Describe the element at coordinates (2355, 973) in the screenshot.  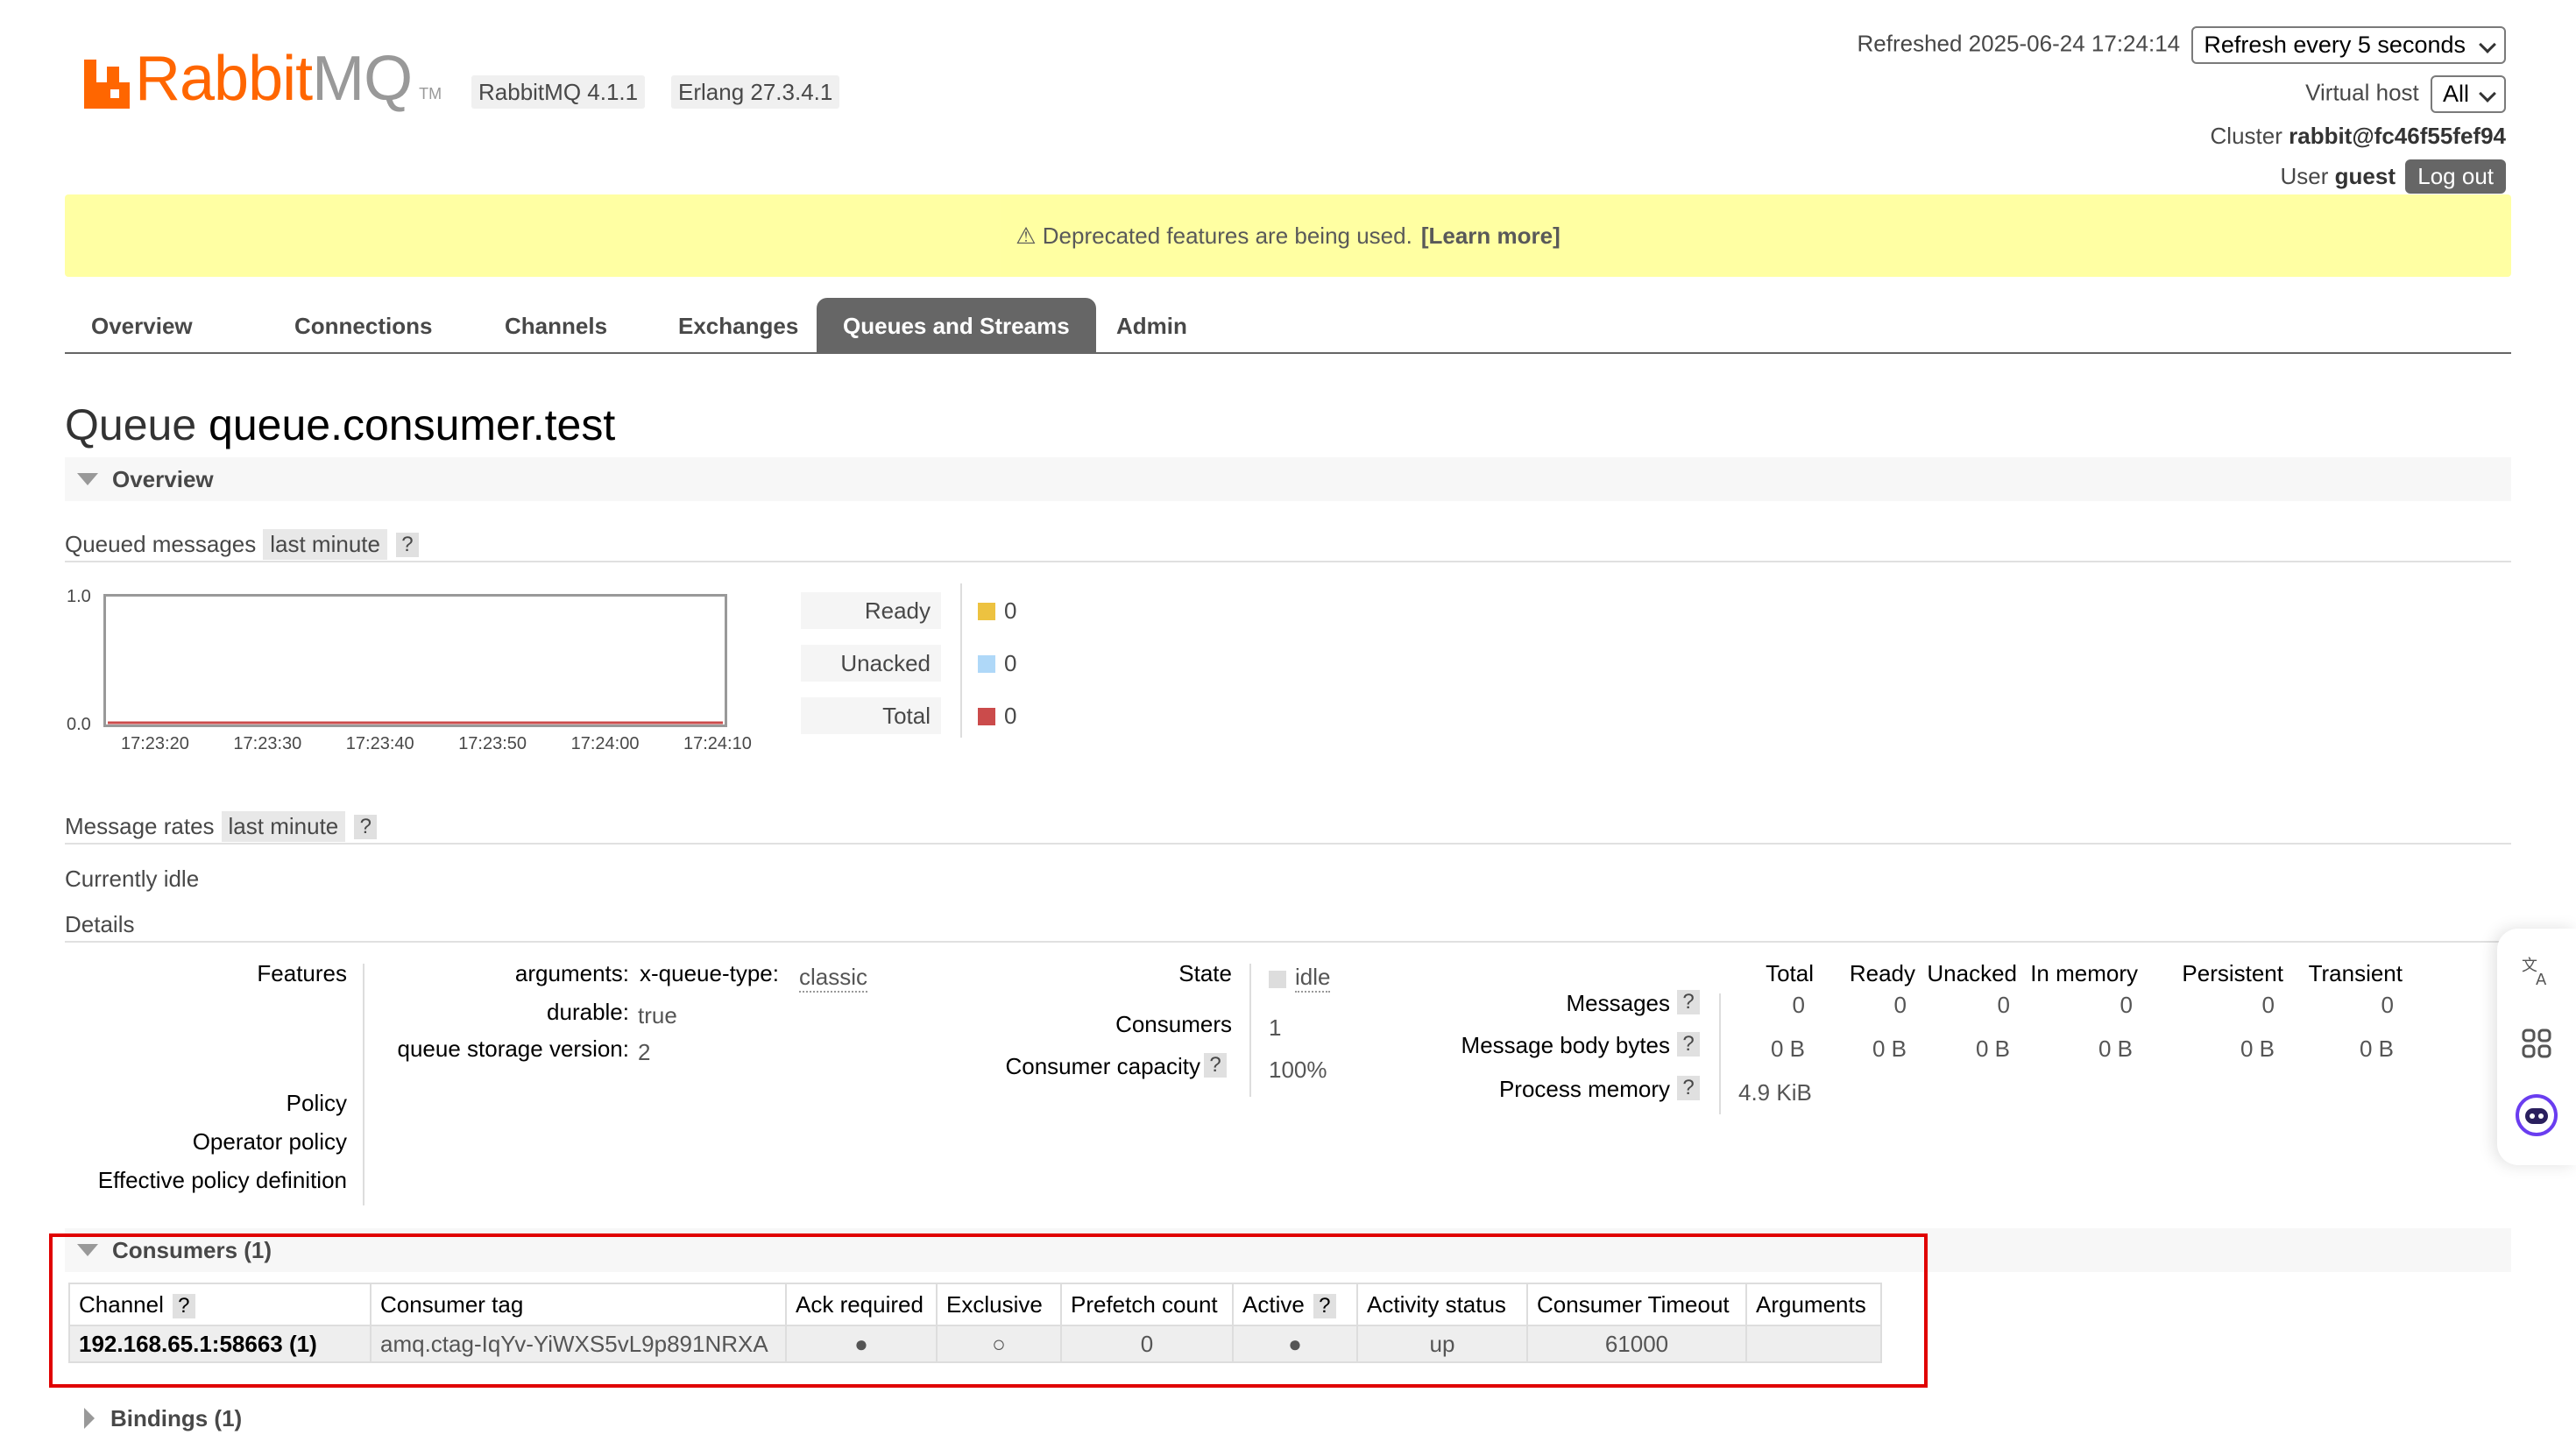
I see `stats-column-header: Transient` at that location.